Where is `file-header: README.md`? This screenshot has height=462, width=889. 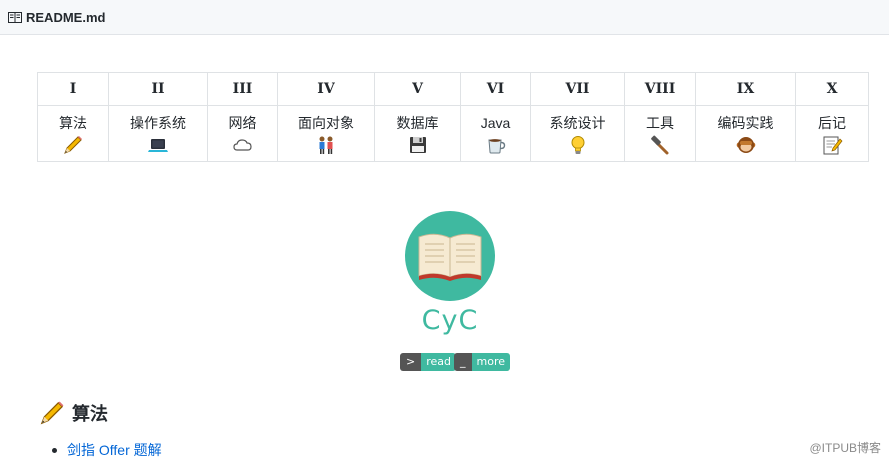
file-header: README.md is located at coordinates (444, 17).